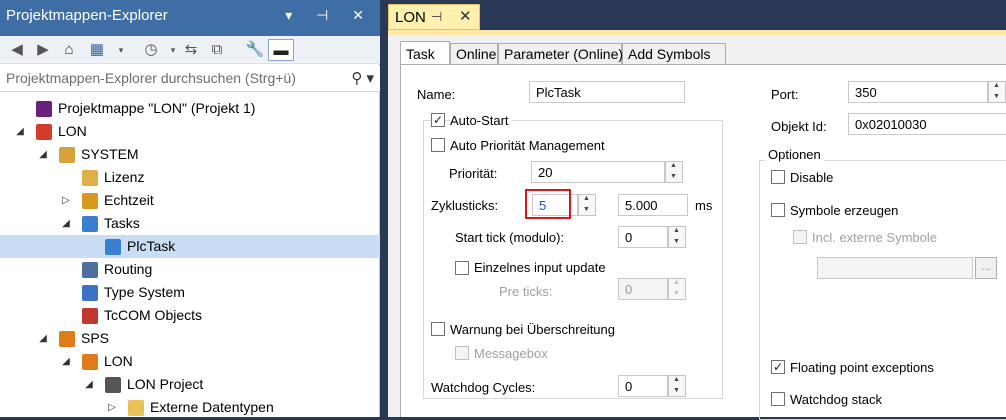 The image size is (1006, 420). I want to click on port-field: 350, so click(918, 92).